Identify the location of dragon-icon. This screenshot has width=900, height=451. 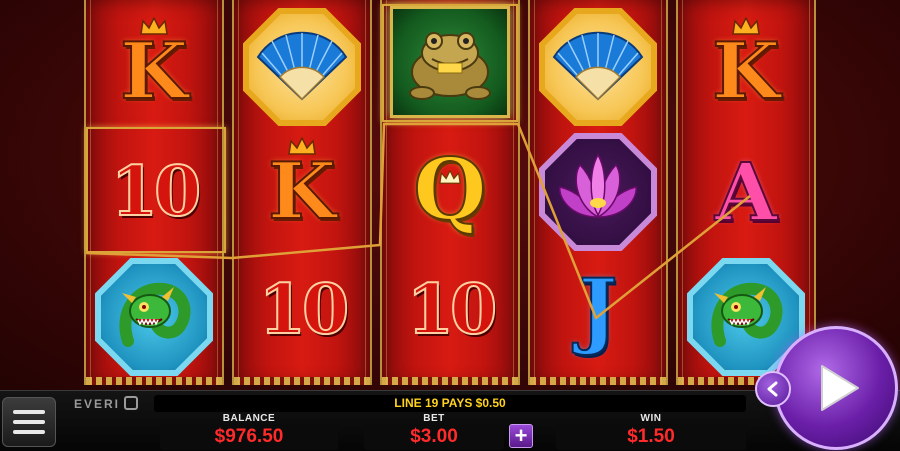
(154, 317).